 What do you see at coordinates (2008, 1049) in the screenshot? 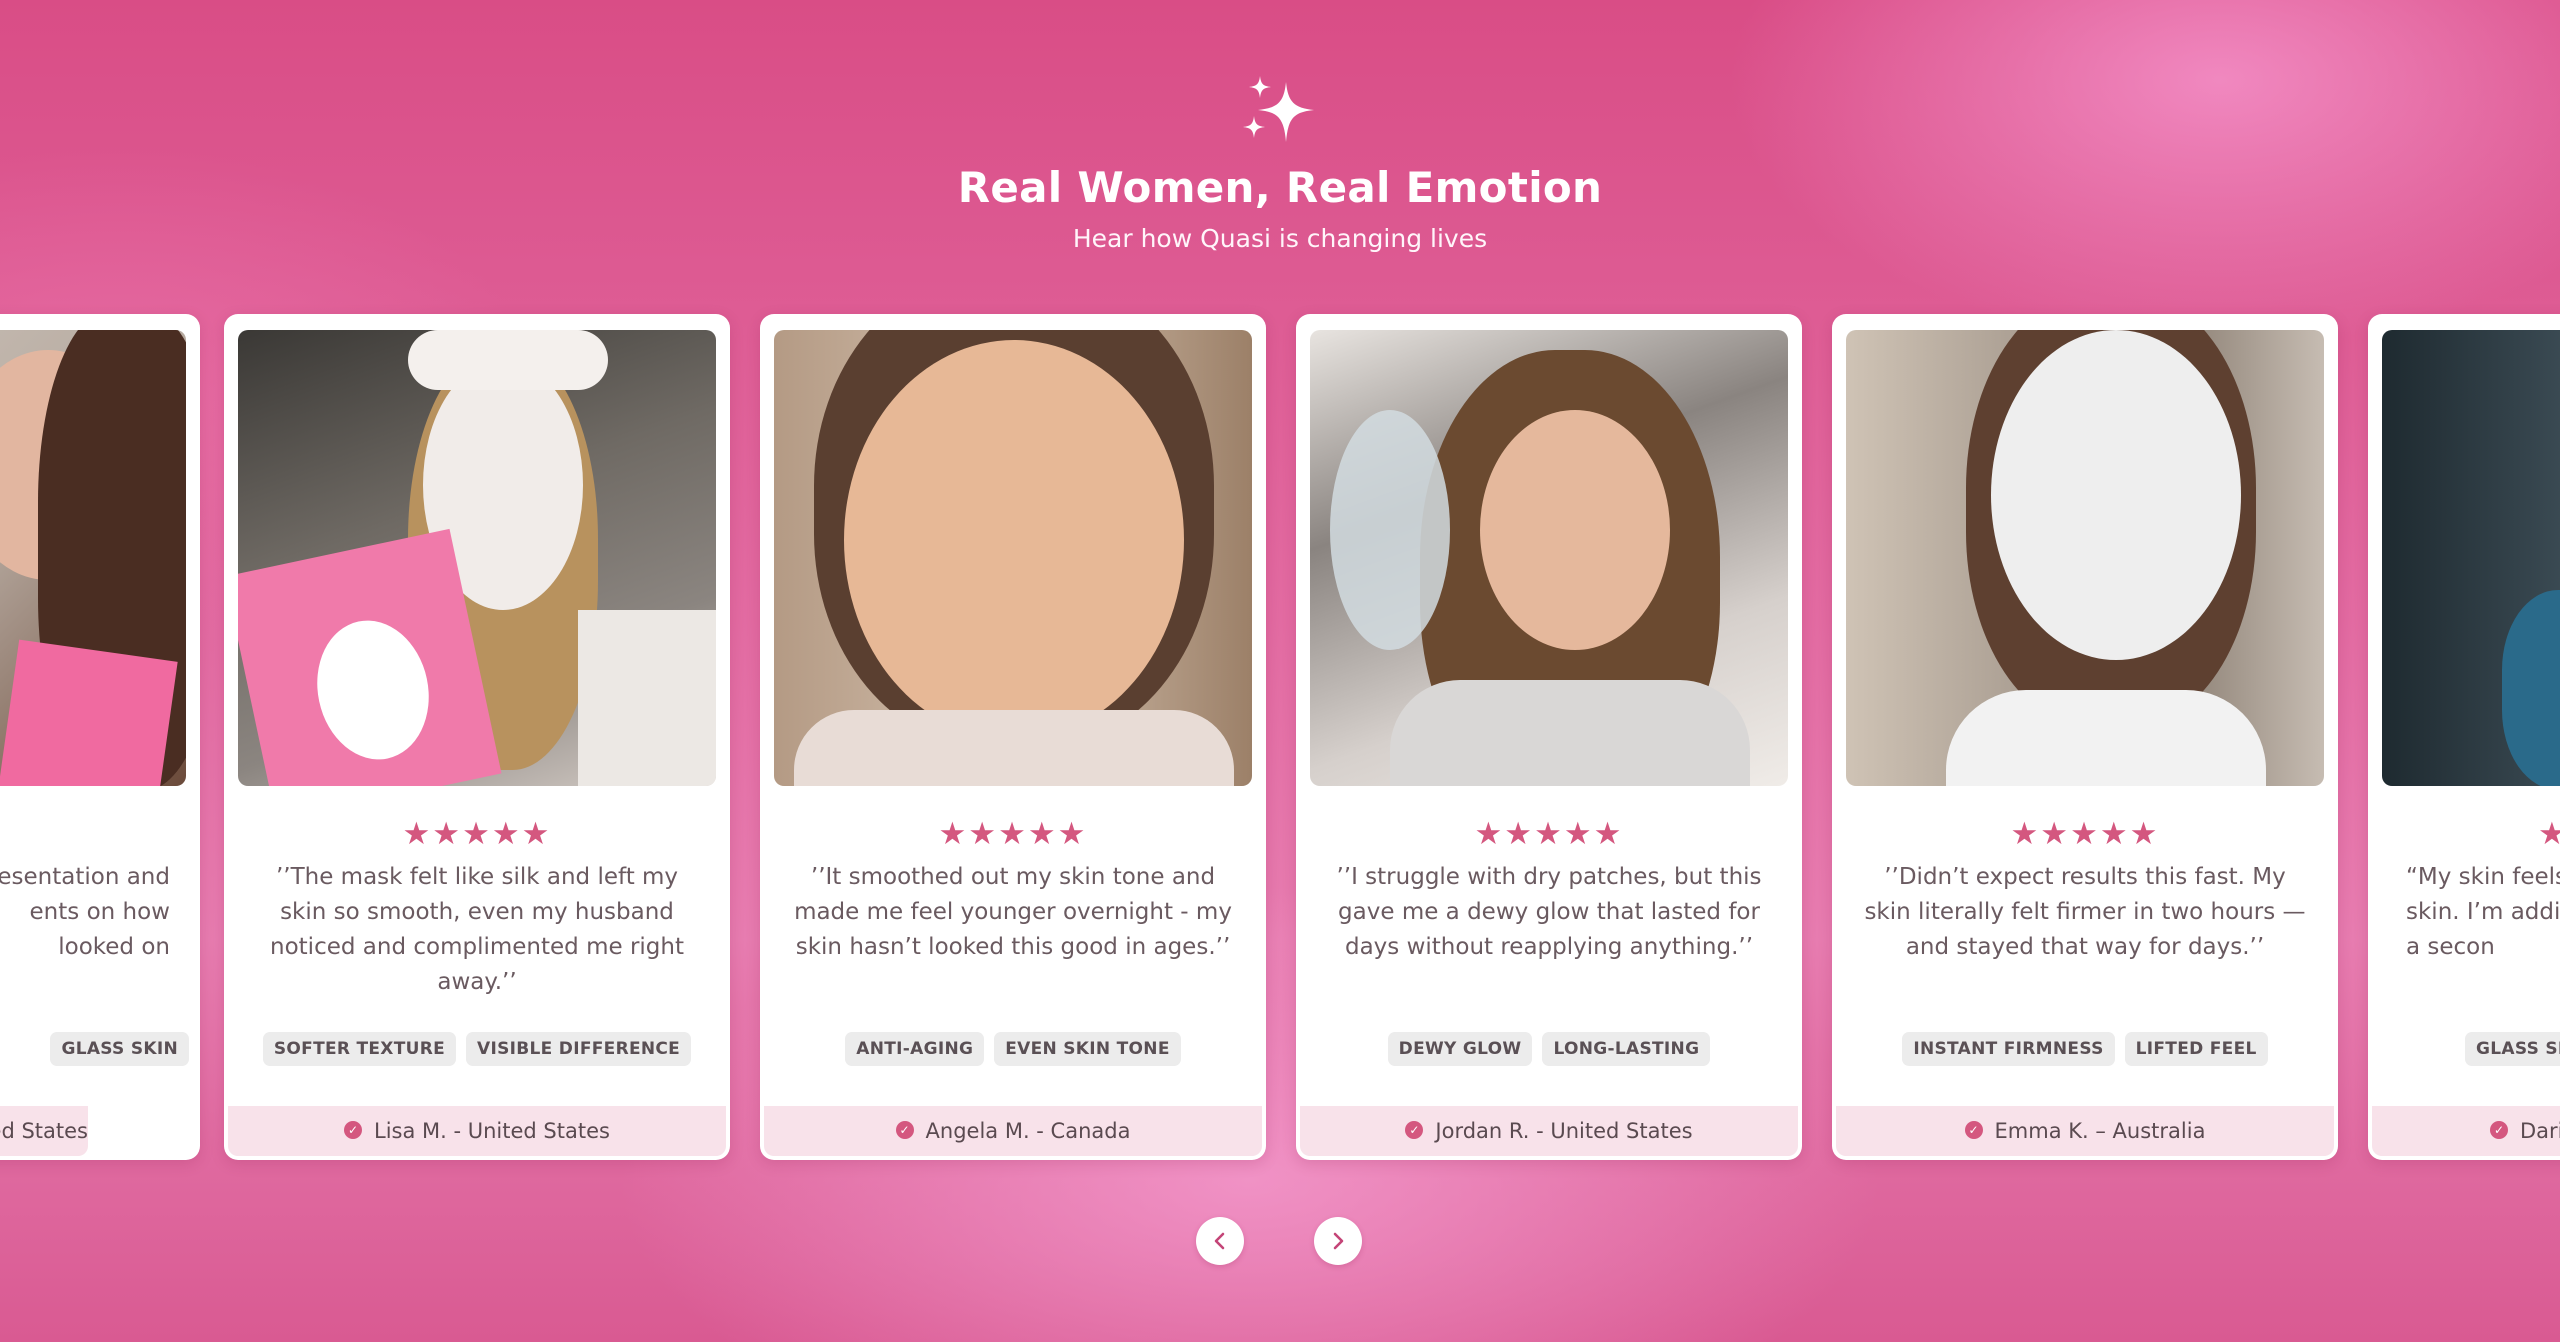
I see `tag: INSTANT FIRMNESS` at bounding box center [2008, 1049].